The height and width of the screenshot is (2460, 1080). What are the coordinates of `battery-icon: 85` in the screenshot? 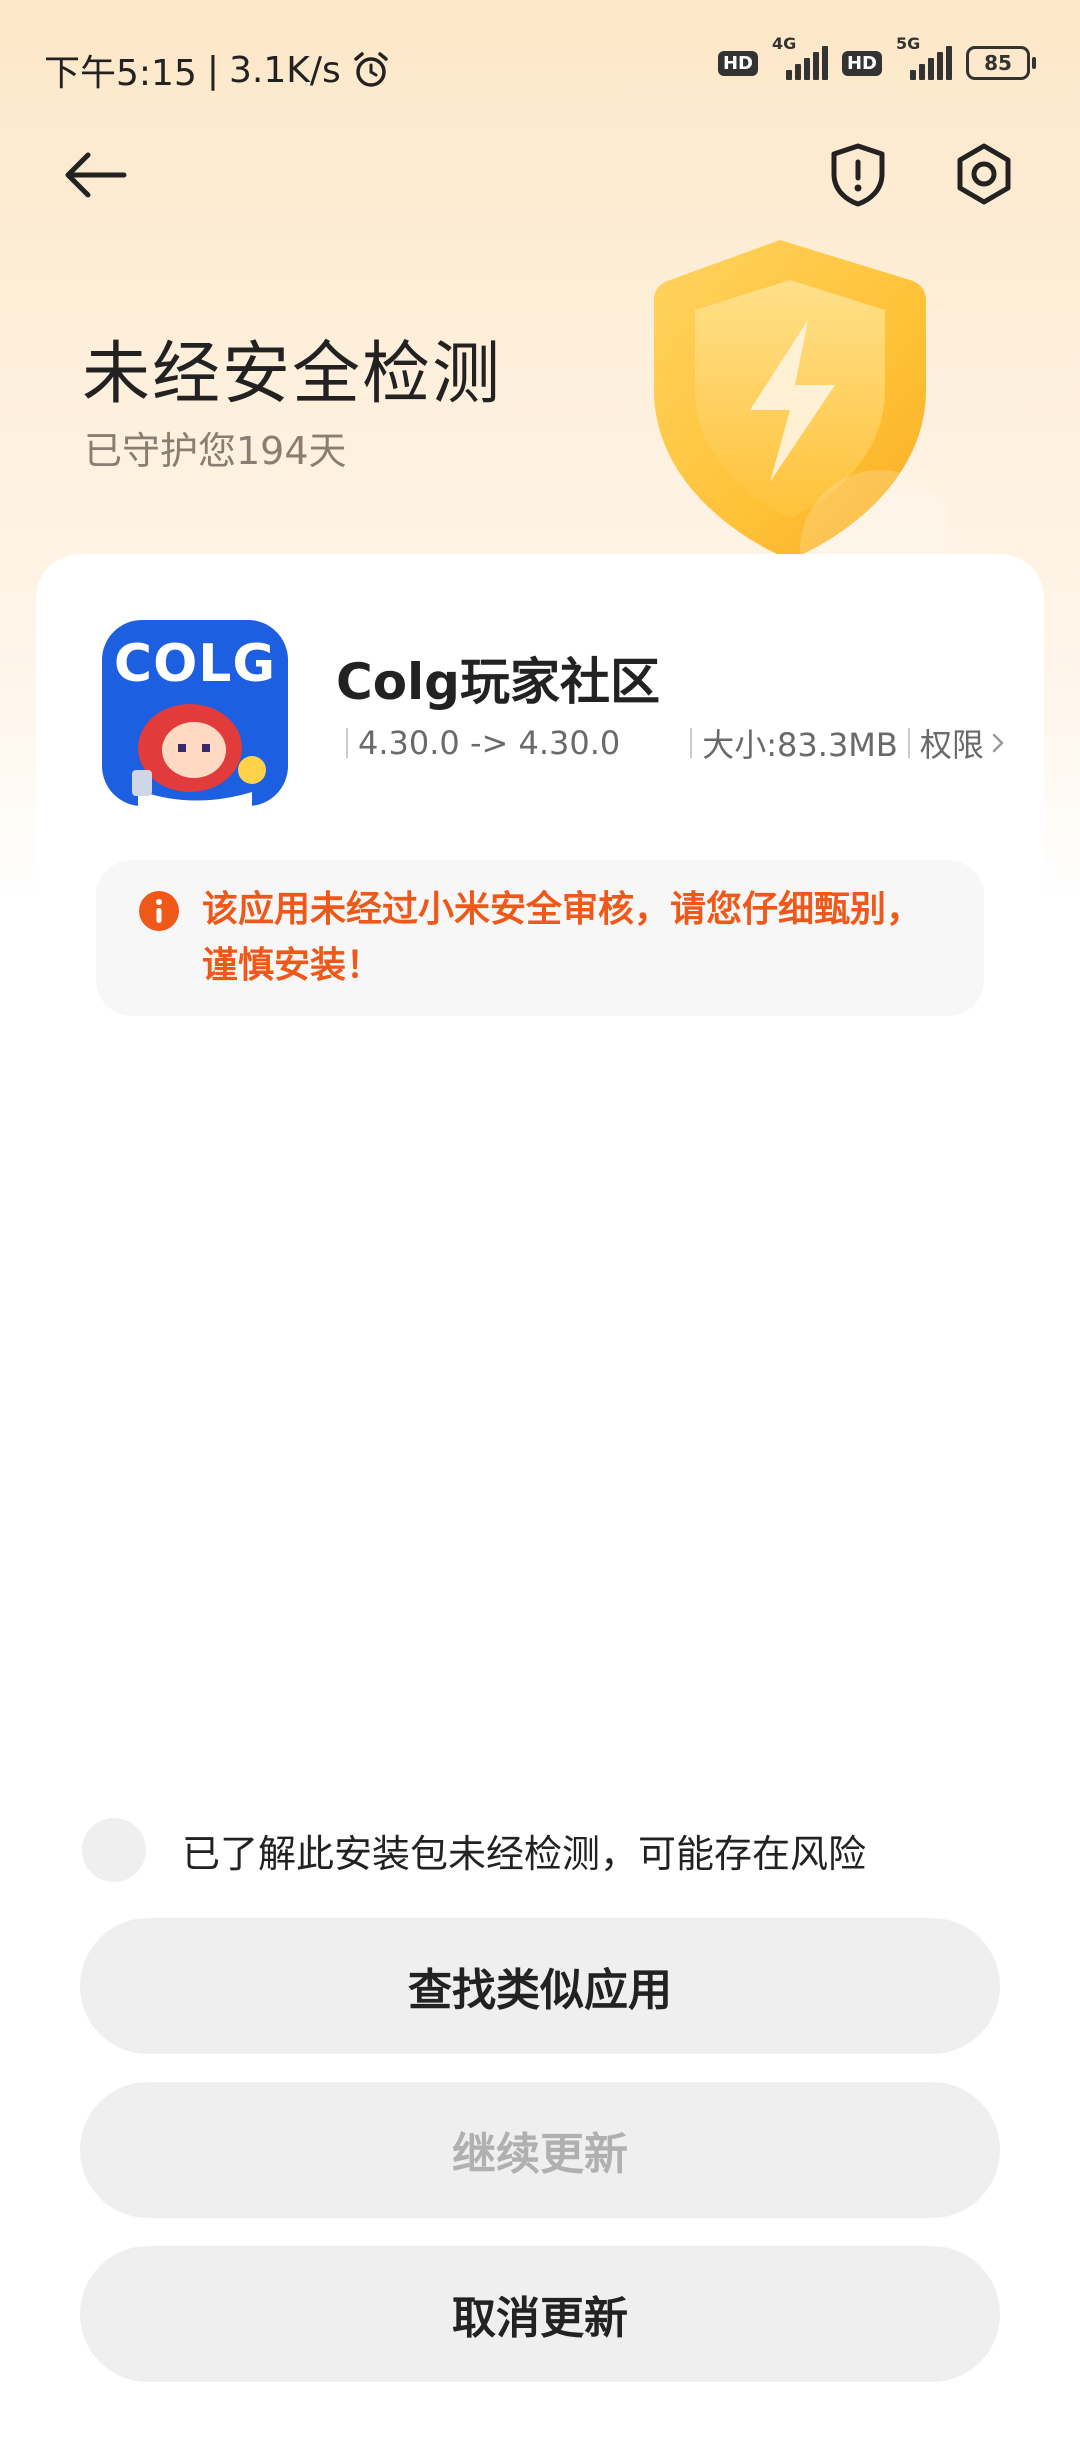 It's located at (1001, 63).